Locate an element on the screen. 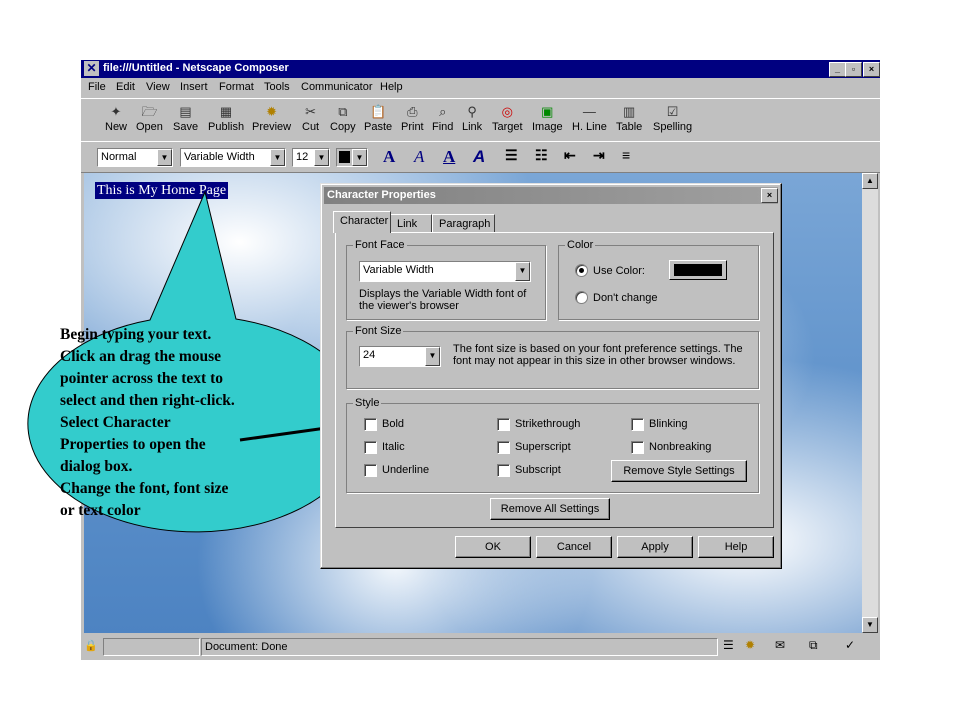 The width and height of the screenshot is (960, 720). color-group: Color Use Color: Don't change is located at coordinates (658, 279).